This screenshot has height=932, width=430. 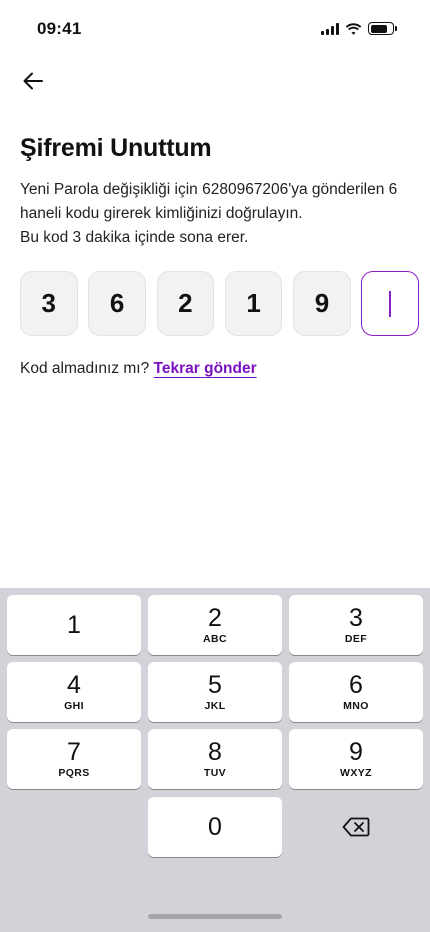 What do you see at coordinates (356, 639) in the screenshot?
I see `key-letters: DEF` at bounding box center [356, 639].